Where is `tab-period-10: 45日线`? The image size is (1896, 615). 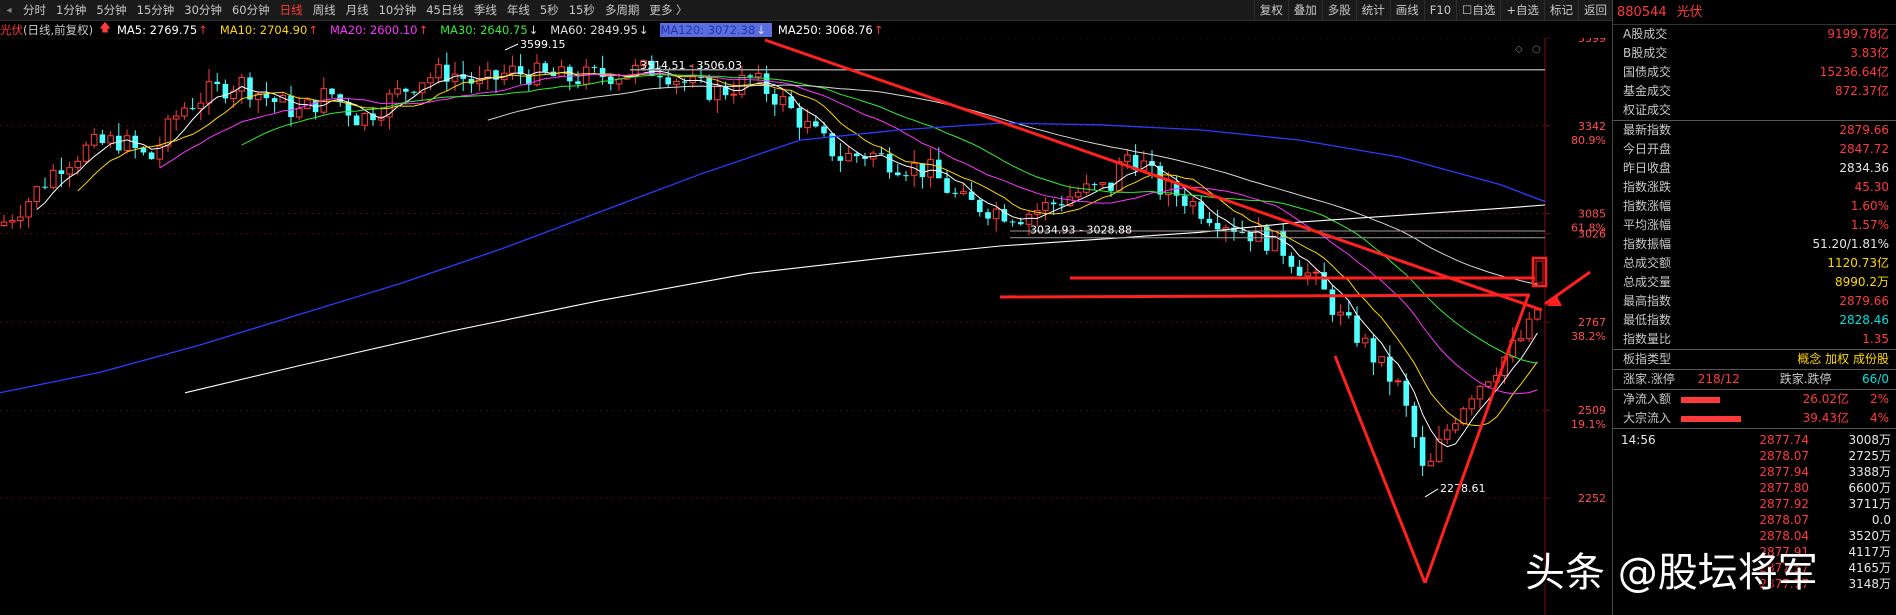 tab-period-10: 45日线 is located at coordinates (445, 10).